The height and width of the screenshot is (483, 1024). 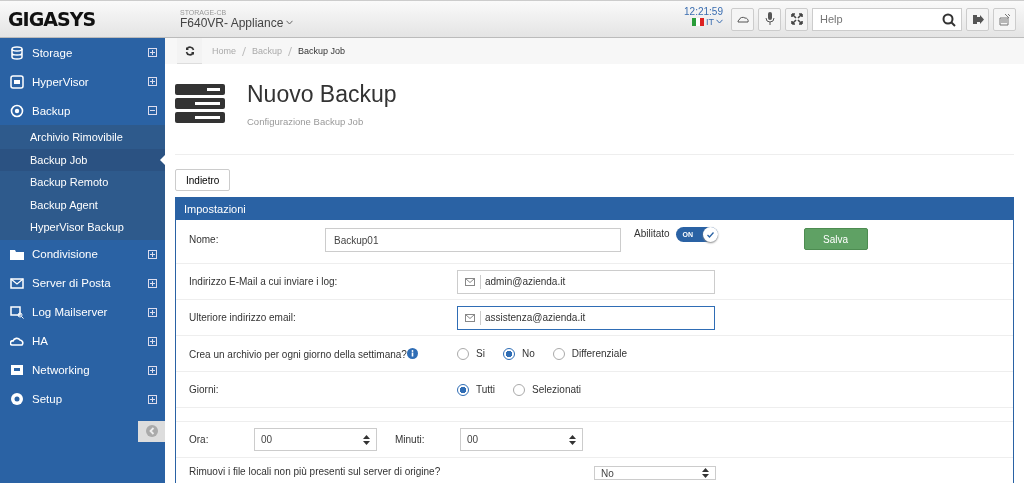 I want to click on mail-icon, so click(x=17, y=283).